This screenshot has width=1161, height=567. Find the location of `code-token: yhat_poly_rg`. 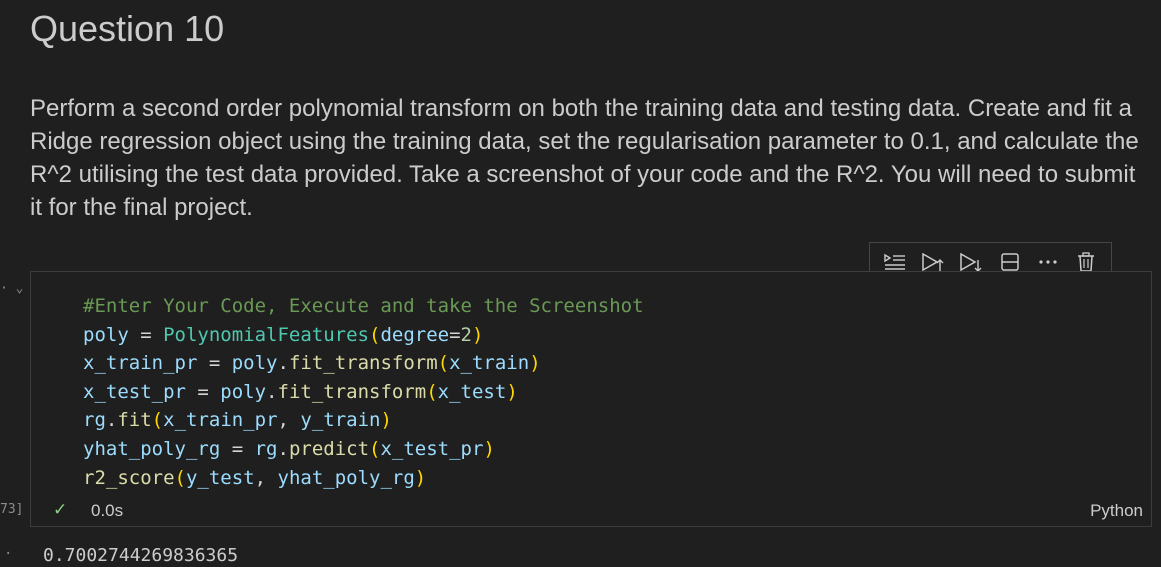

code-token: yhat_poly_rg is located at coordinates (152, 448).